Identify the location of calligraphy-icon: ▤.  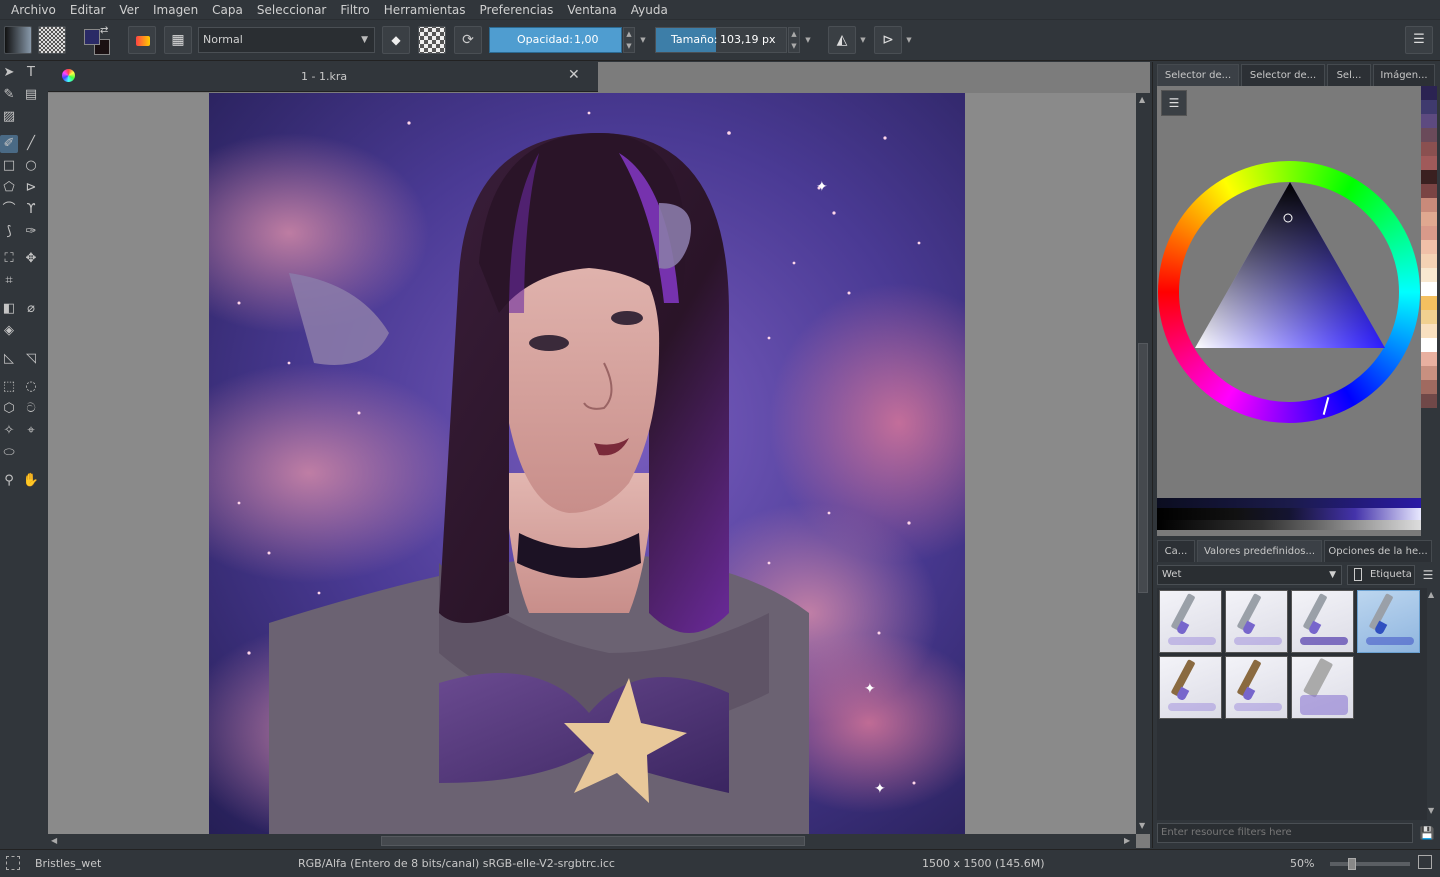
(31, 95).